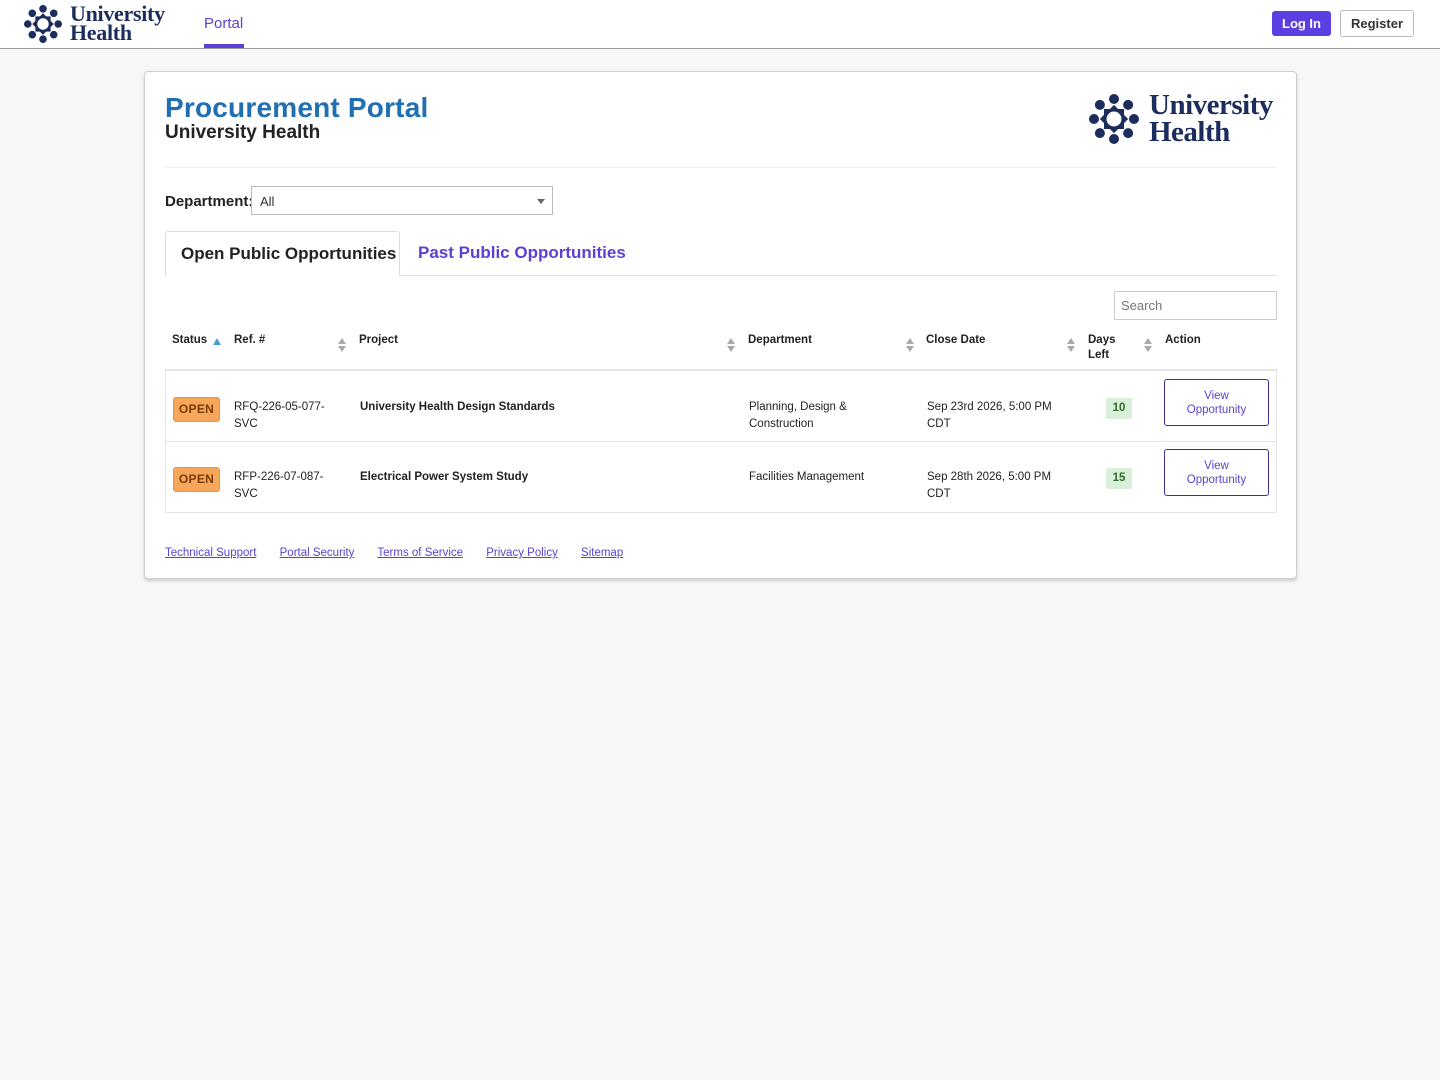 The height and width of the screenshot is (1080, 1440). I want to click on caret-down-icon, so click(541, 201).